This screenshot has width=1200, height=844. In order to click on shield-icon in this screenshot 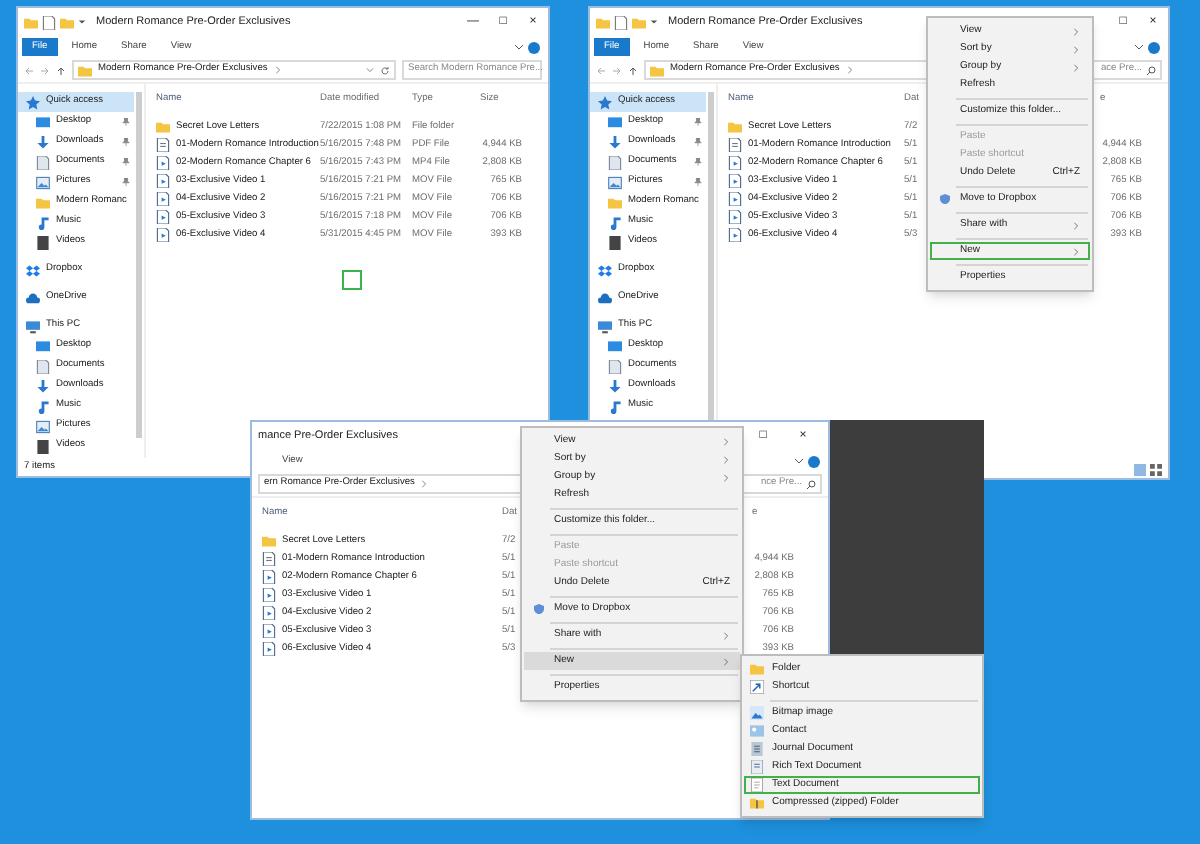, I will do `click(945, 199)`.